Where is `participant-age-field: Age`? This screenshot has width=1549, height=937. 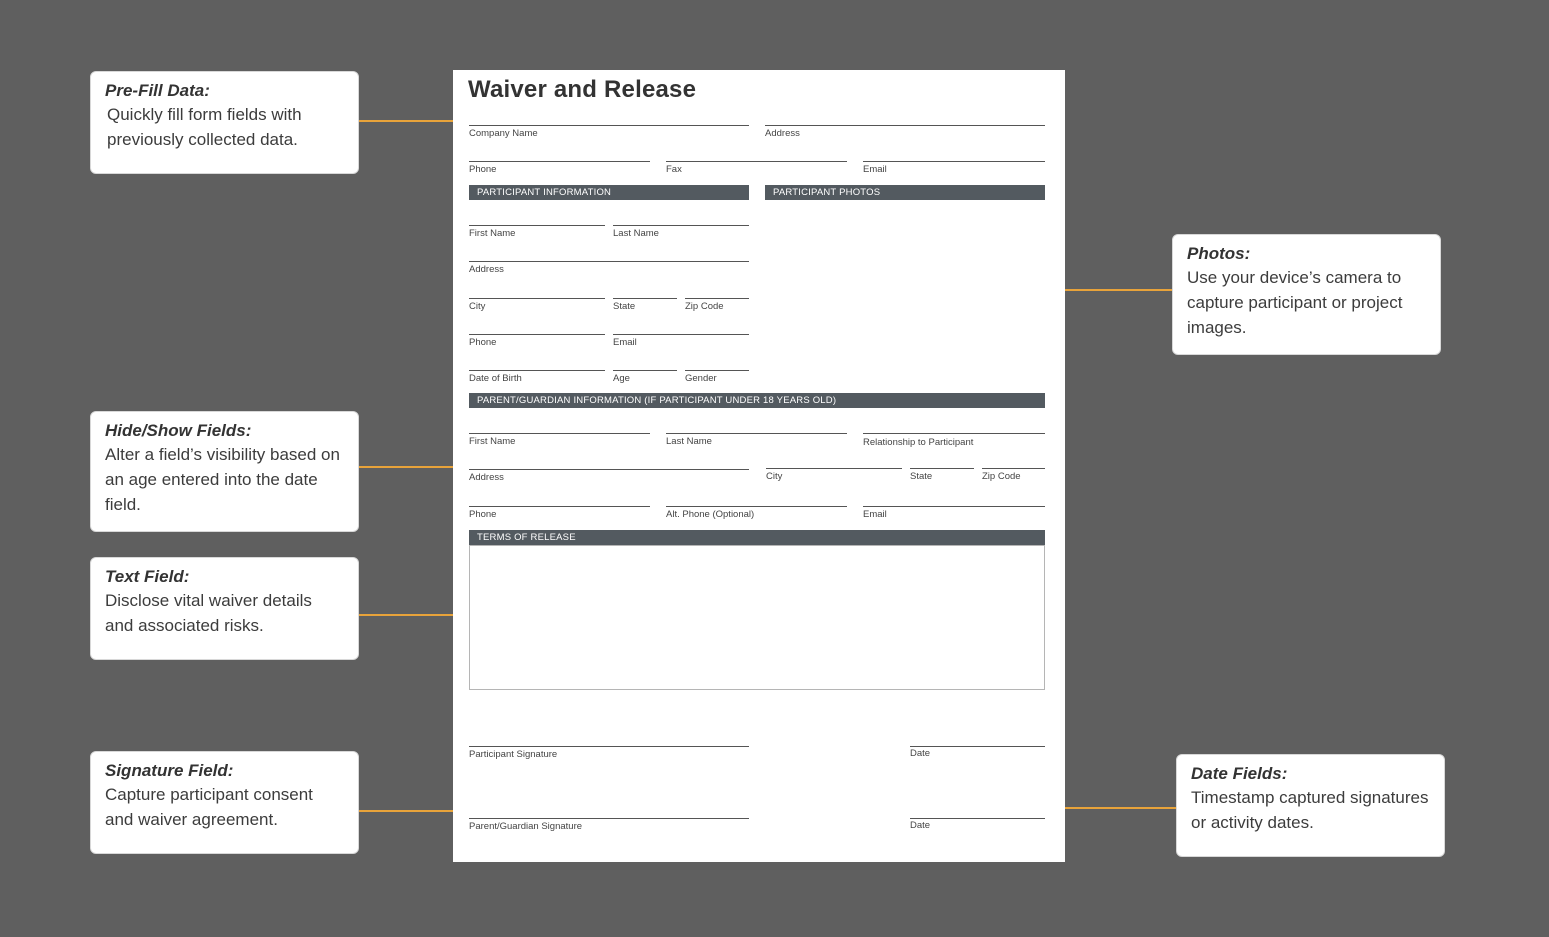
participant-age-field: Age is located at coordinates (645, 377).